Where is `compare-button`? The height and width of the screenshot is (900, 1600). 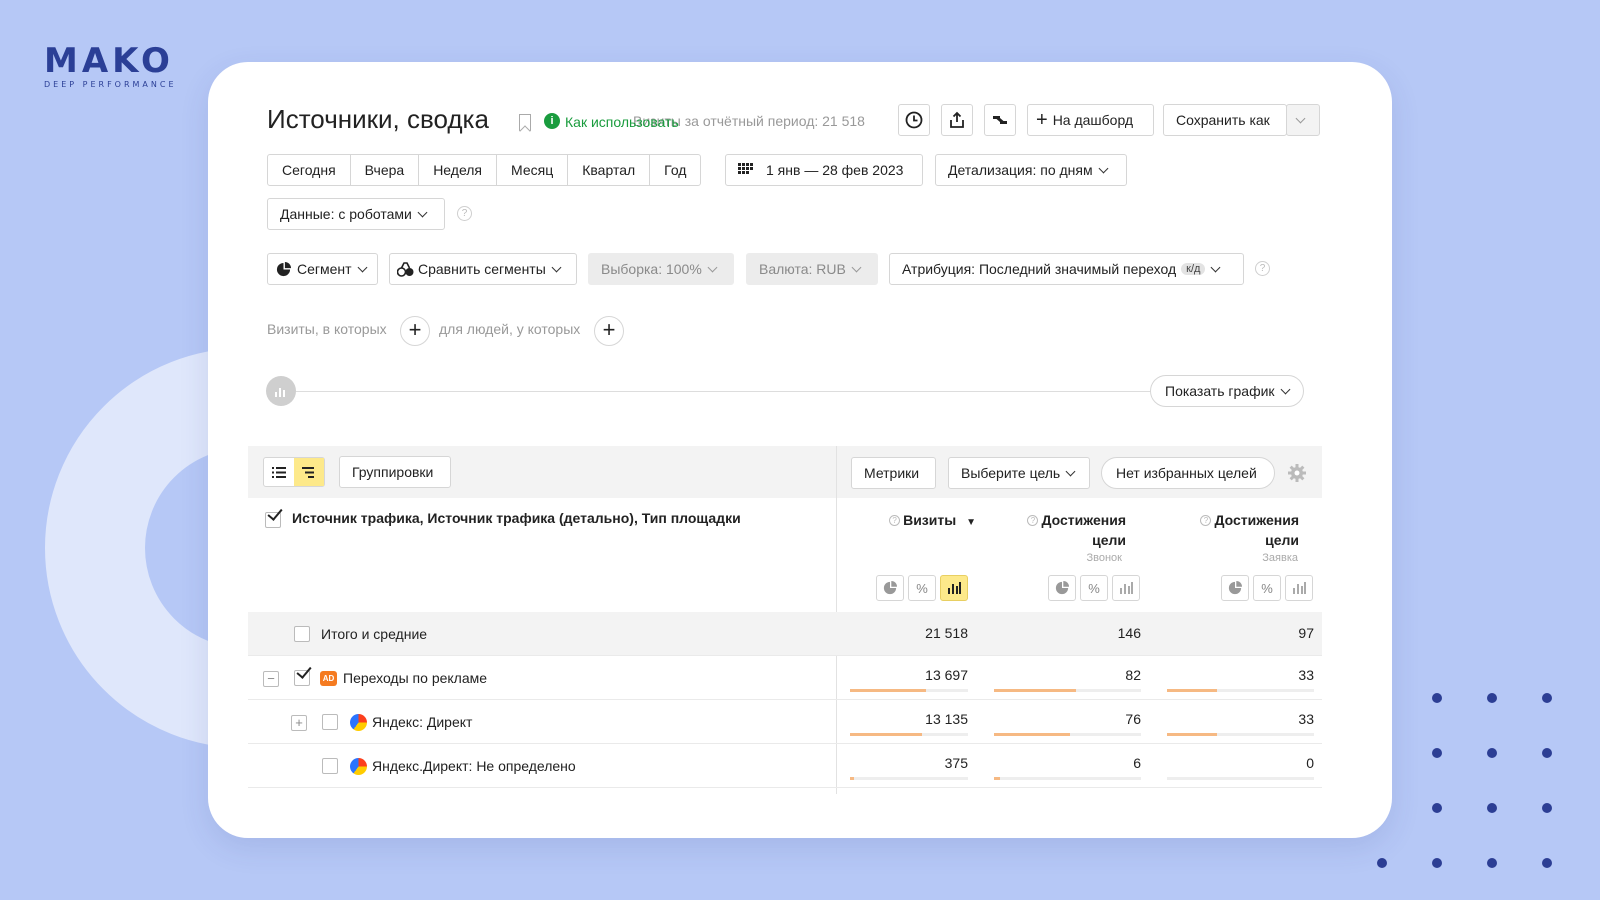
compare-button is located at coordinates (1000, 120).